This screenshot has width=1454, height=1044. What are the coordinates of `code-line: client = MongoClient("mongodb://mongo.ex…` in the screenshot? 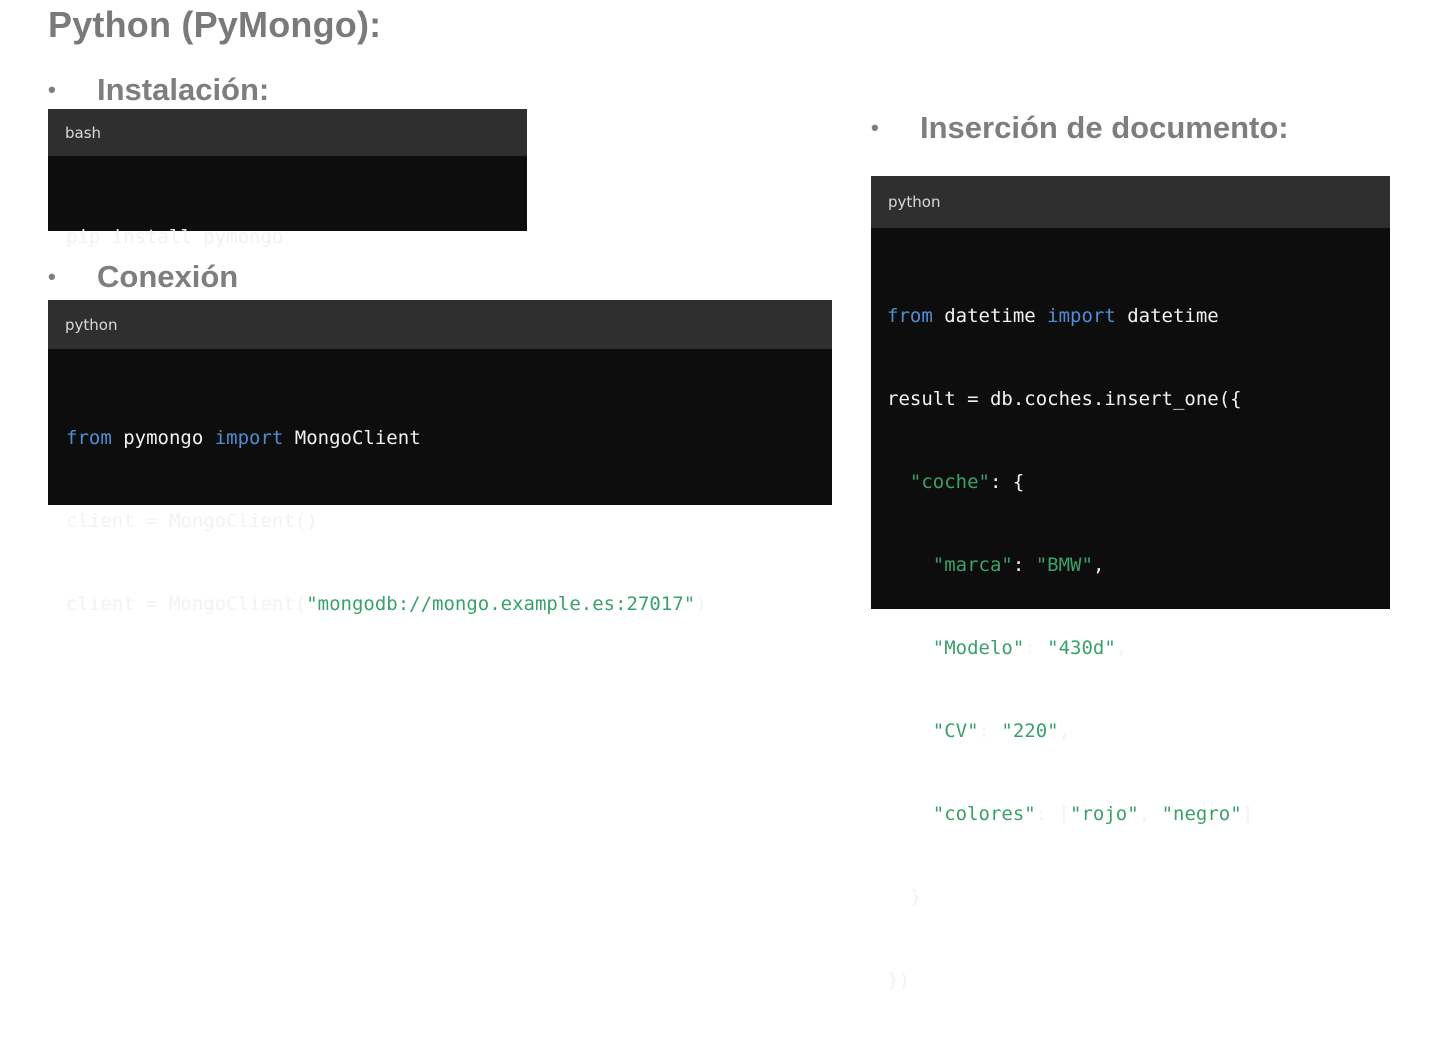 It's located at (386, 604).